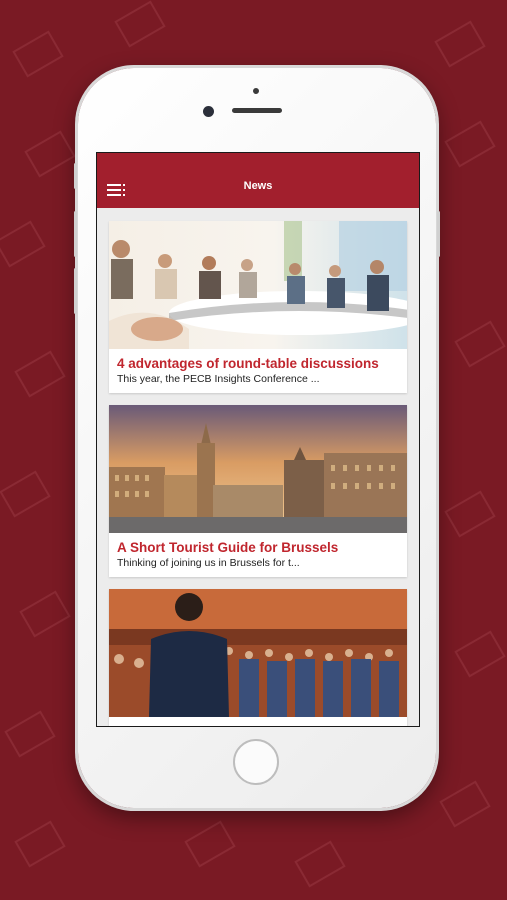 This screenshot has height=900, width=507. What do you see at coordinates (75, 234) in the screenshot?
I see `phone-volume-up-button` at bounding box center [75, 234].